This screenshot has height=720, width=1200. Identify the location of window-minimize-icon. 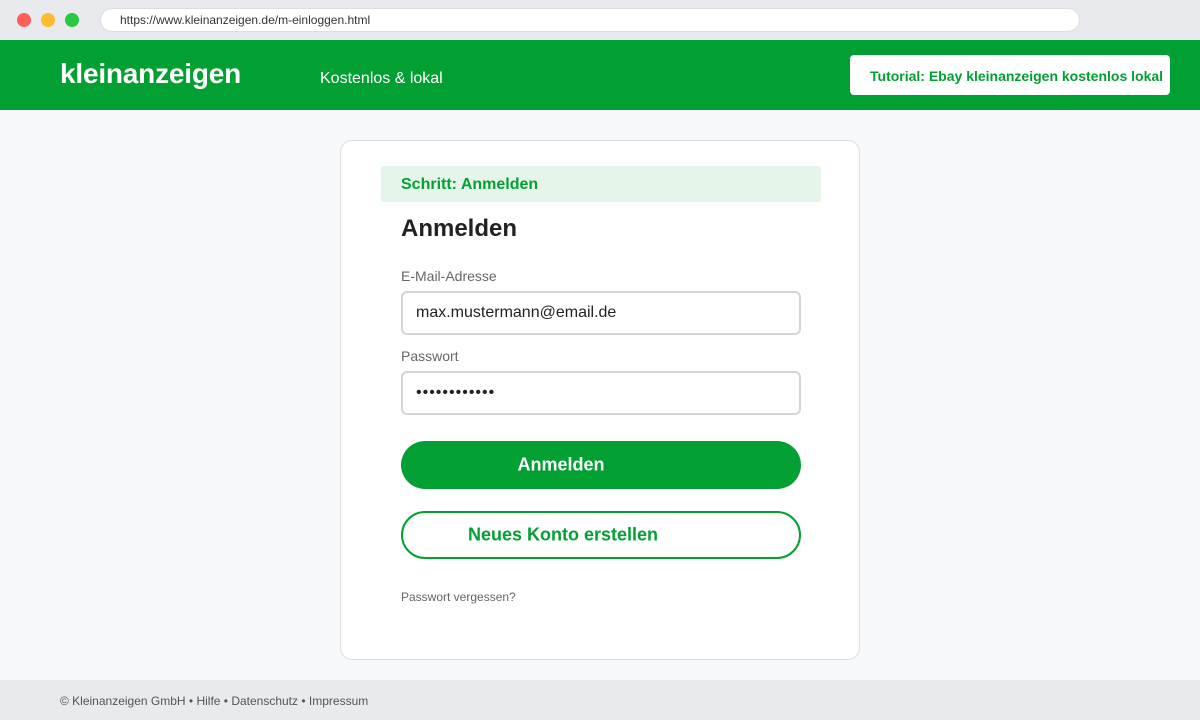
(48, 20).